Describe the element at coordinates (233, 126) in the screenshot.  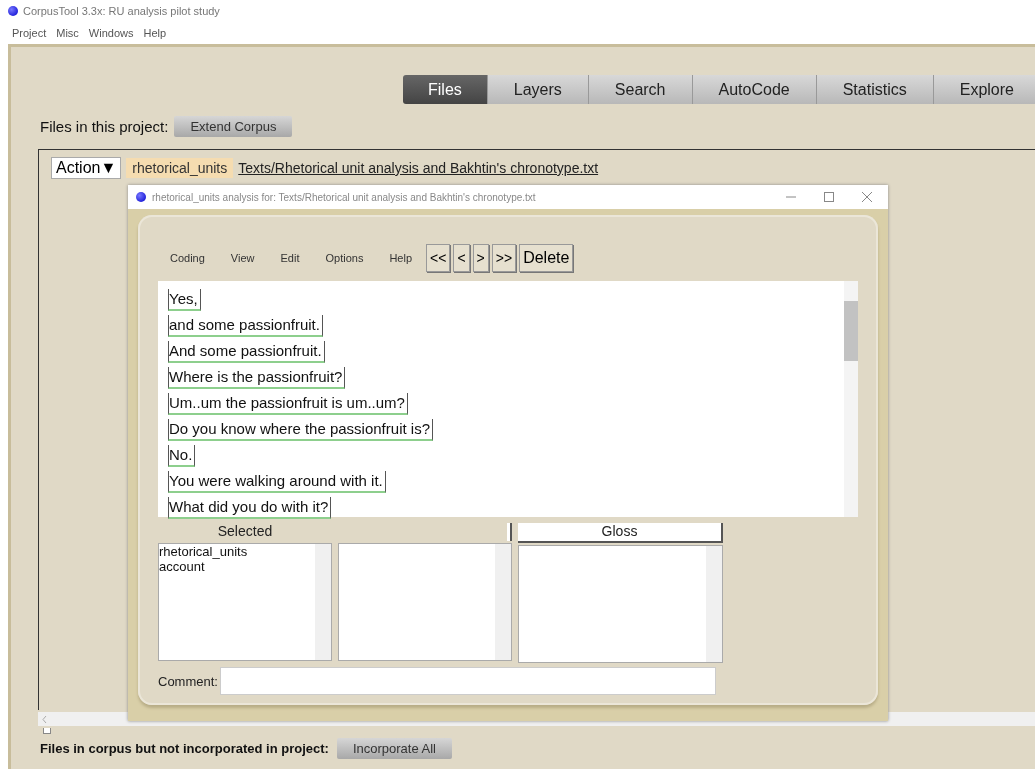
I see `extend-corpus-button: Extend Corpus` at that location.